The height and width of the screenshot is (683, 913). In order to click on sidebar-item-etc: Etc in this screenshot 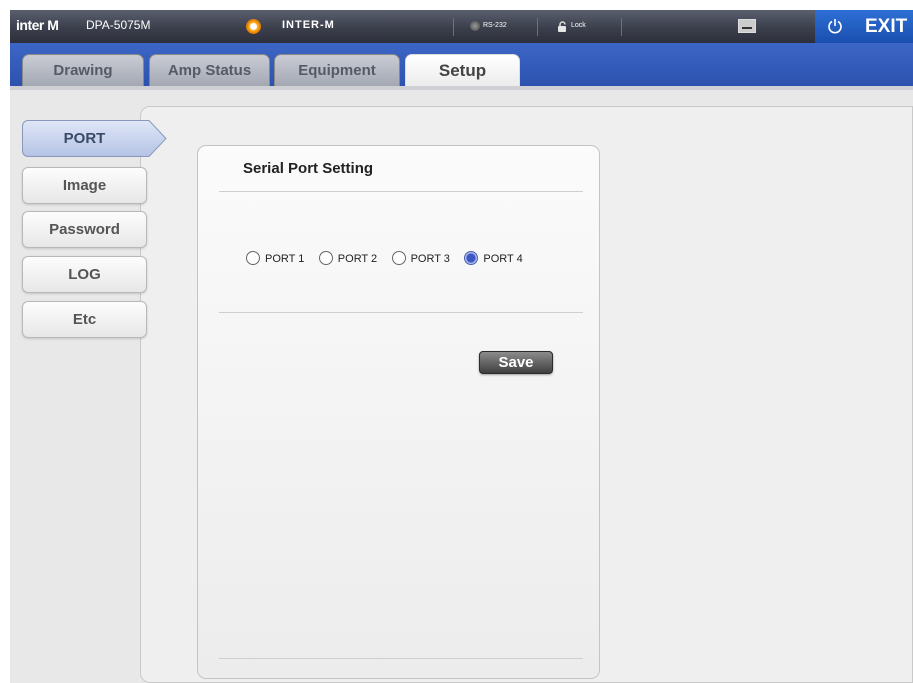, I will do `click(84, 319)`.